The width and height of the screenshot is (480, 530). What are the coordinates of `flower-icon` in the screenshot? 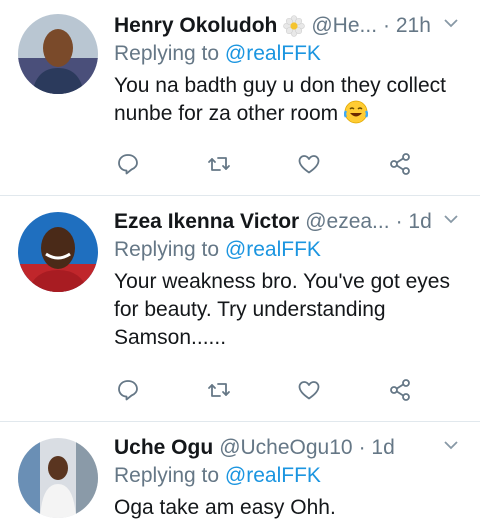 It's located at (294, 26).